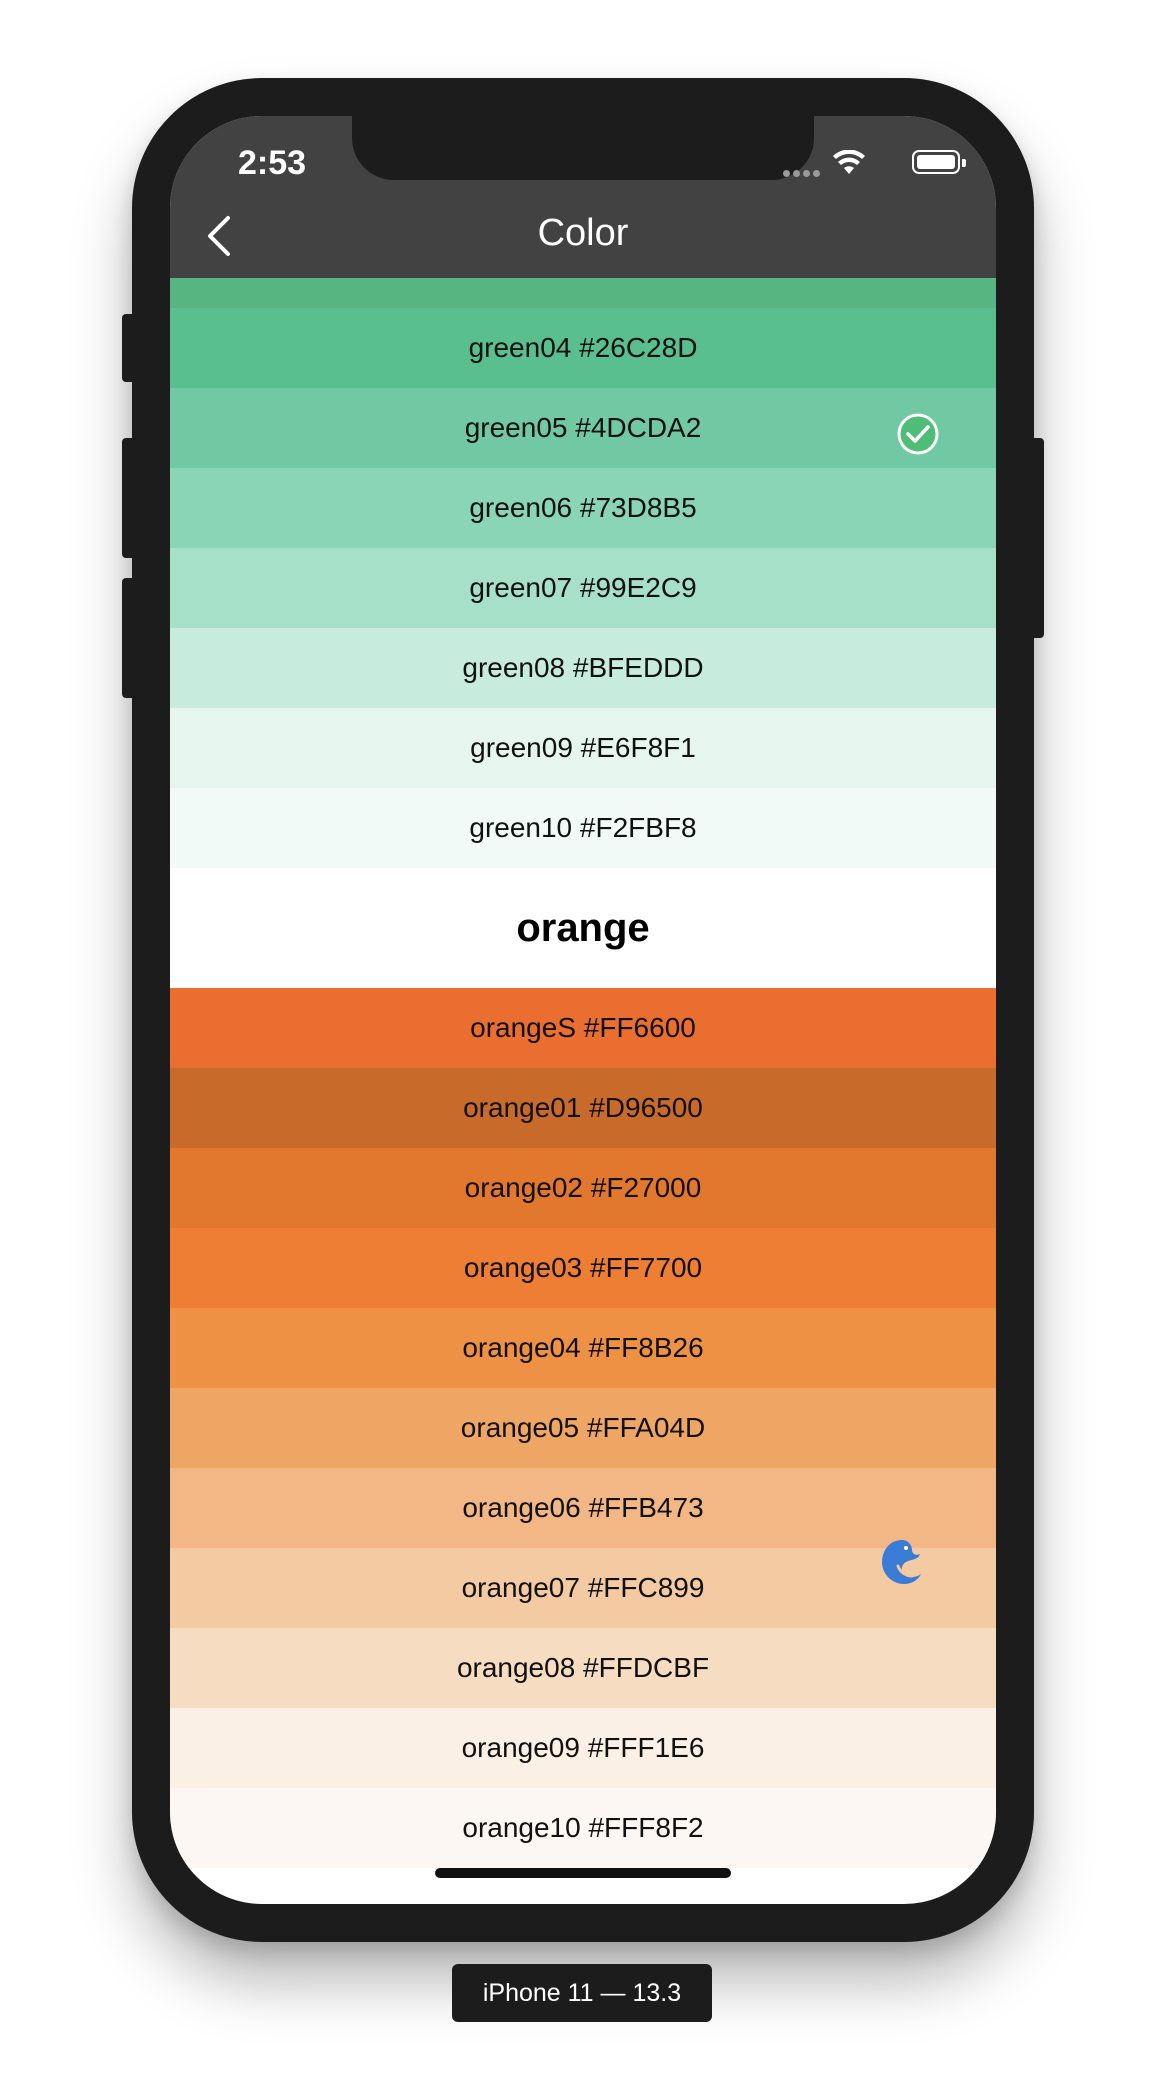 This screenshot has width=1168, height=2096. I want to click on green-row-3: green06 #73D8B5, so click(583, 508).